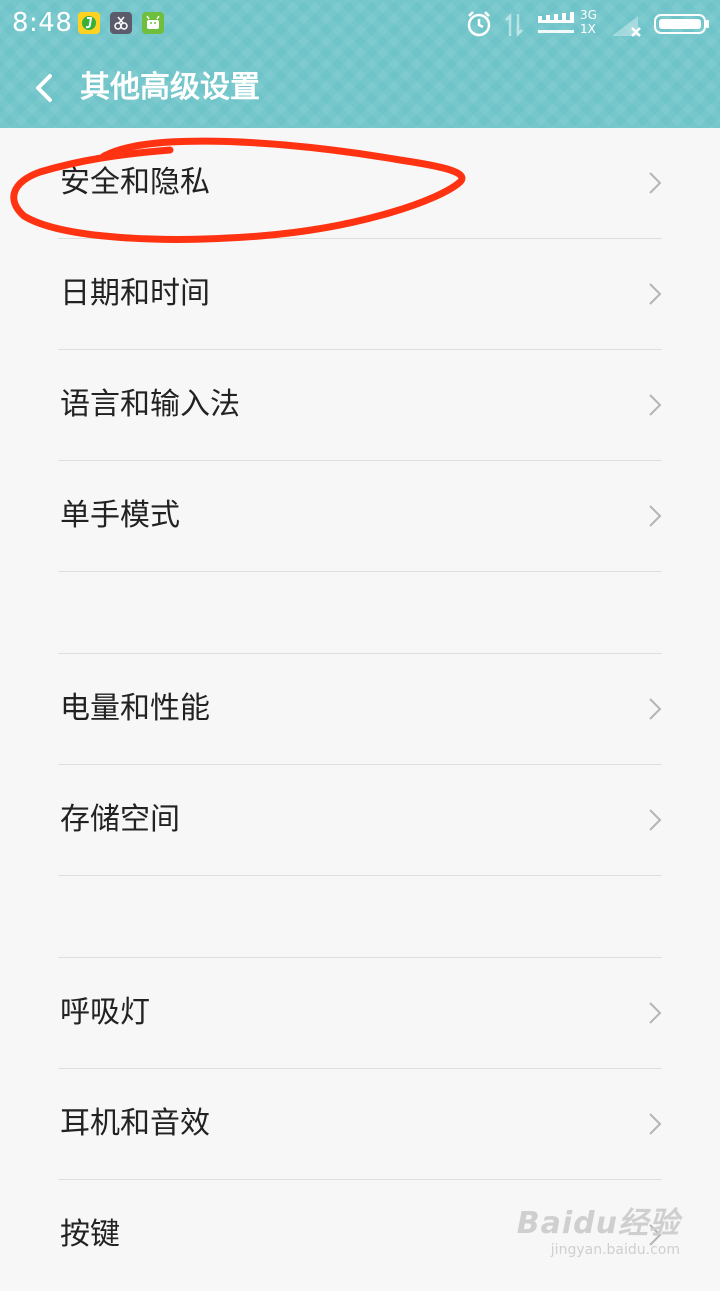 This screenshot has width=720, height=1291. I want to click on settings-item-label: 语言和输入法, so click(150, 404).